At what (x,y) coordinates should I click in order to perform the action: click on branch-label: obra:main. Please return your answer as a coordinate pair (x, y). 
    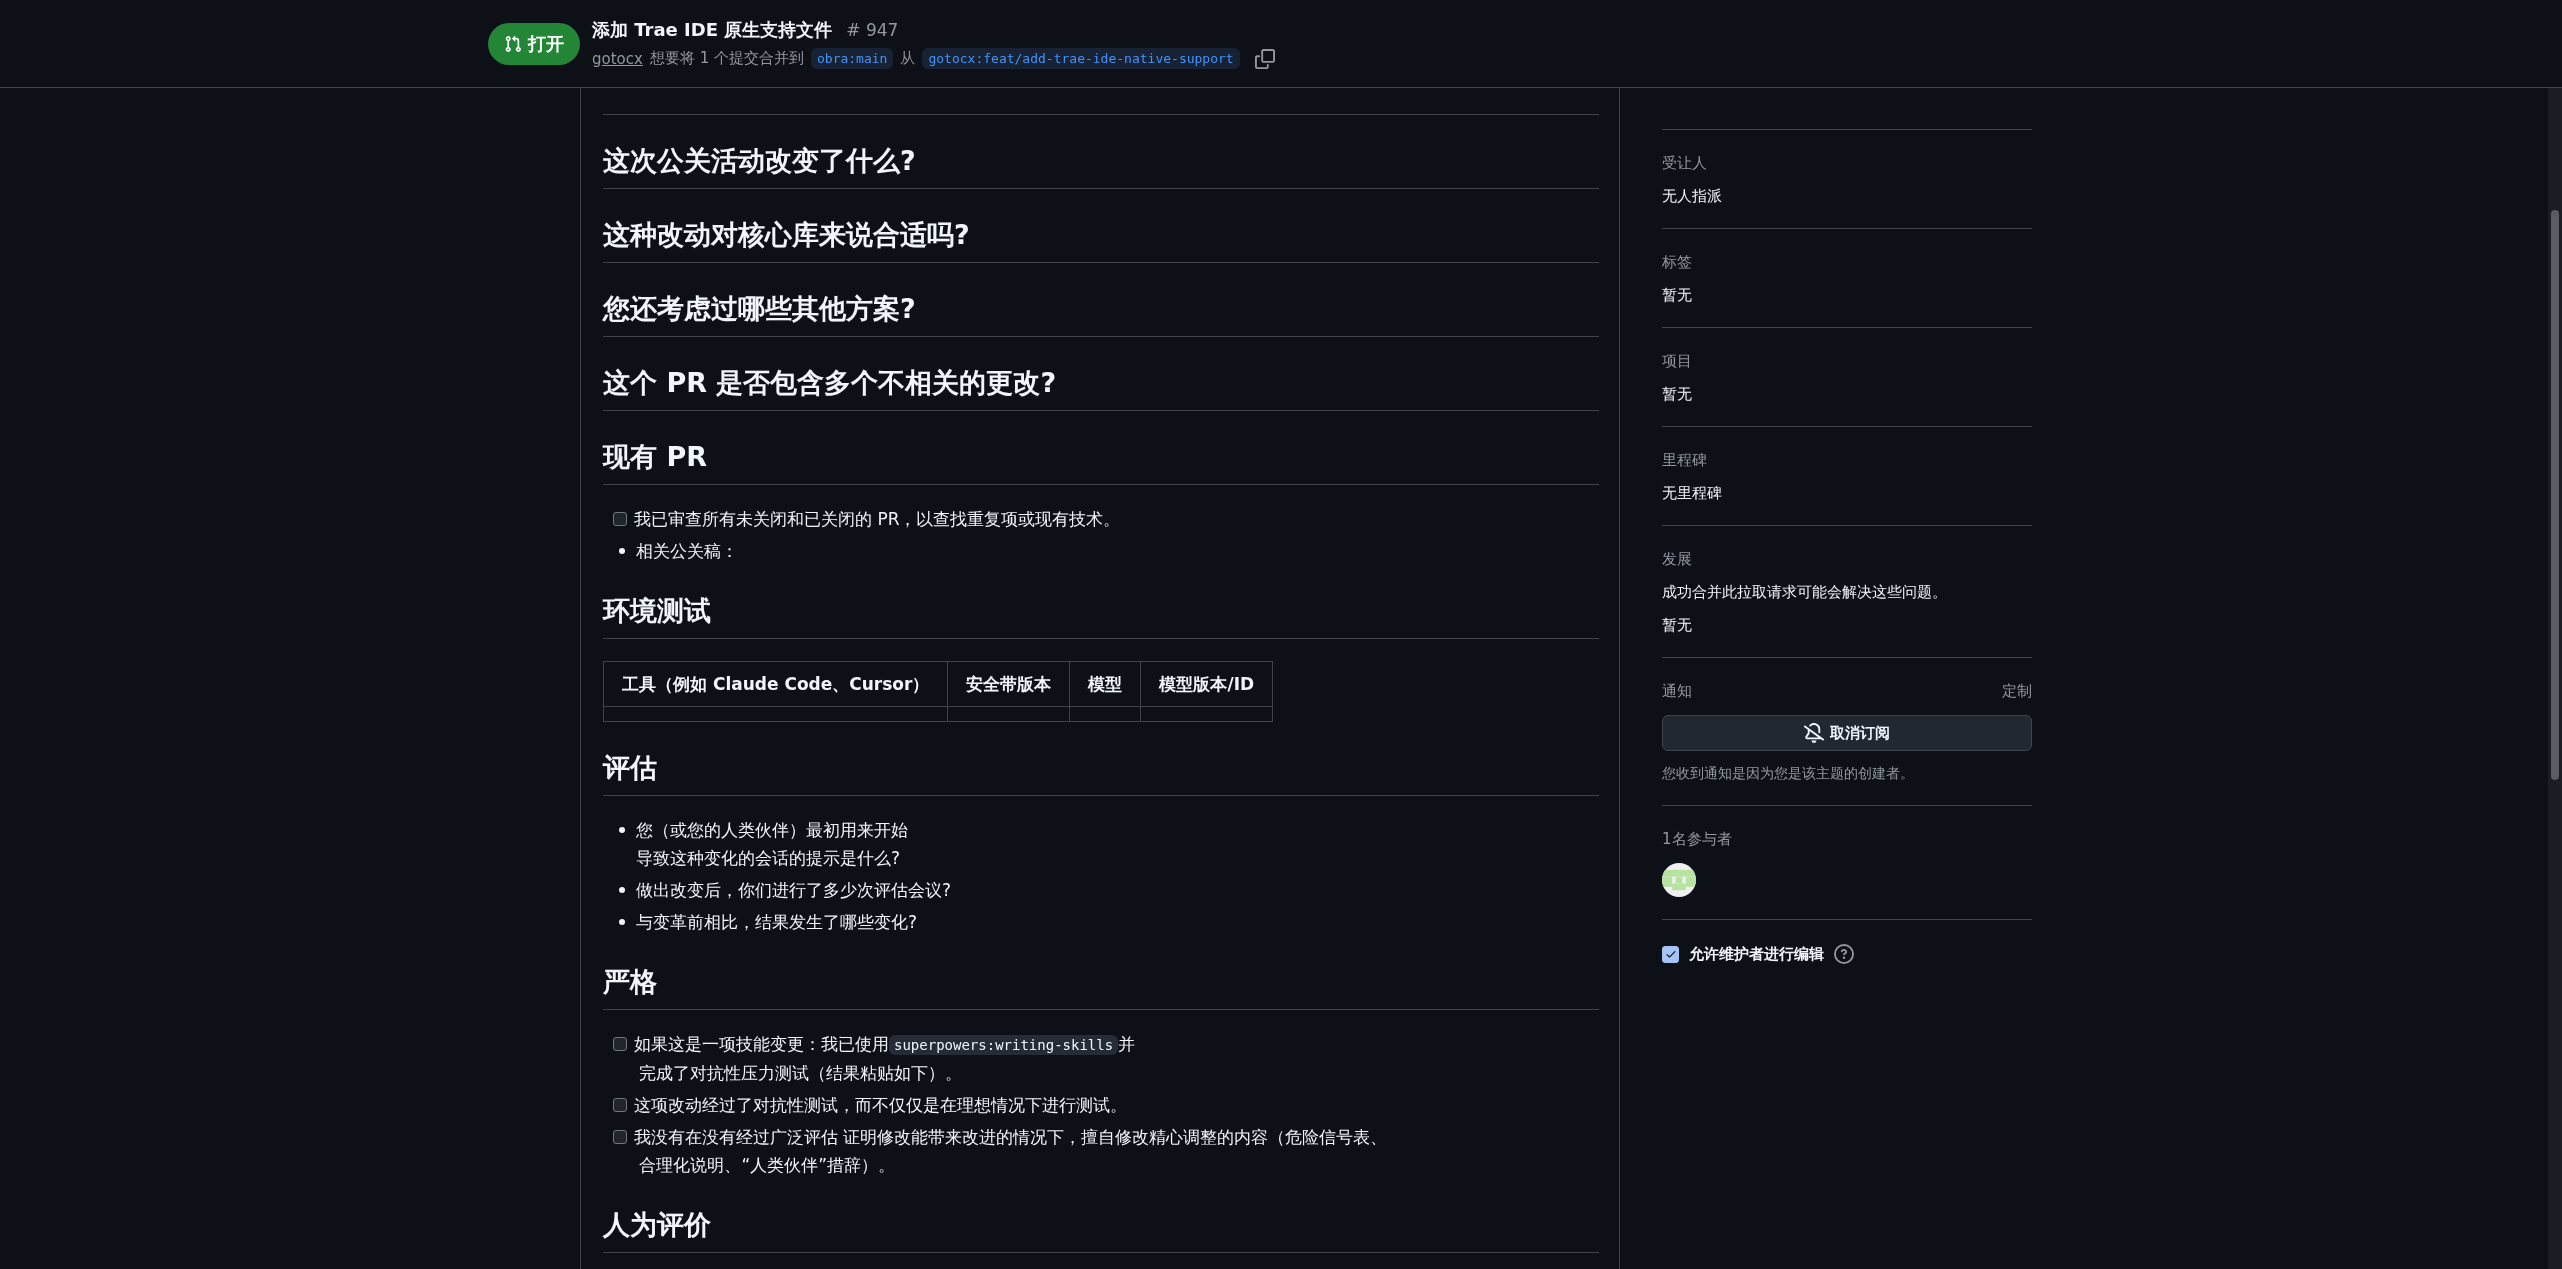
    Looking at the image, I should click on (852, 58).